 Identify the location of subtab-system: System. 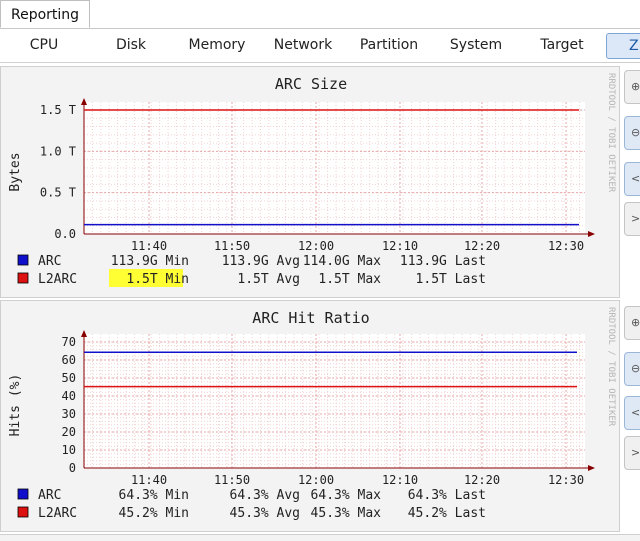
(476, 45).